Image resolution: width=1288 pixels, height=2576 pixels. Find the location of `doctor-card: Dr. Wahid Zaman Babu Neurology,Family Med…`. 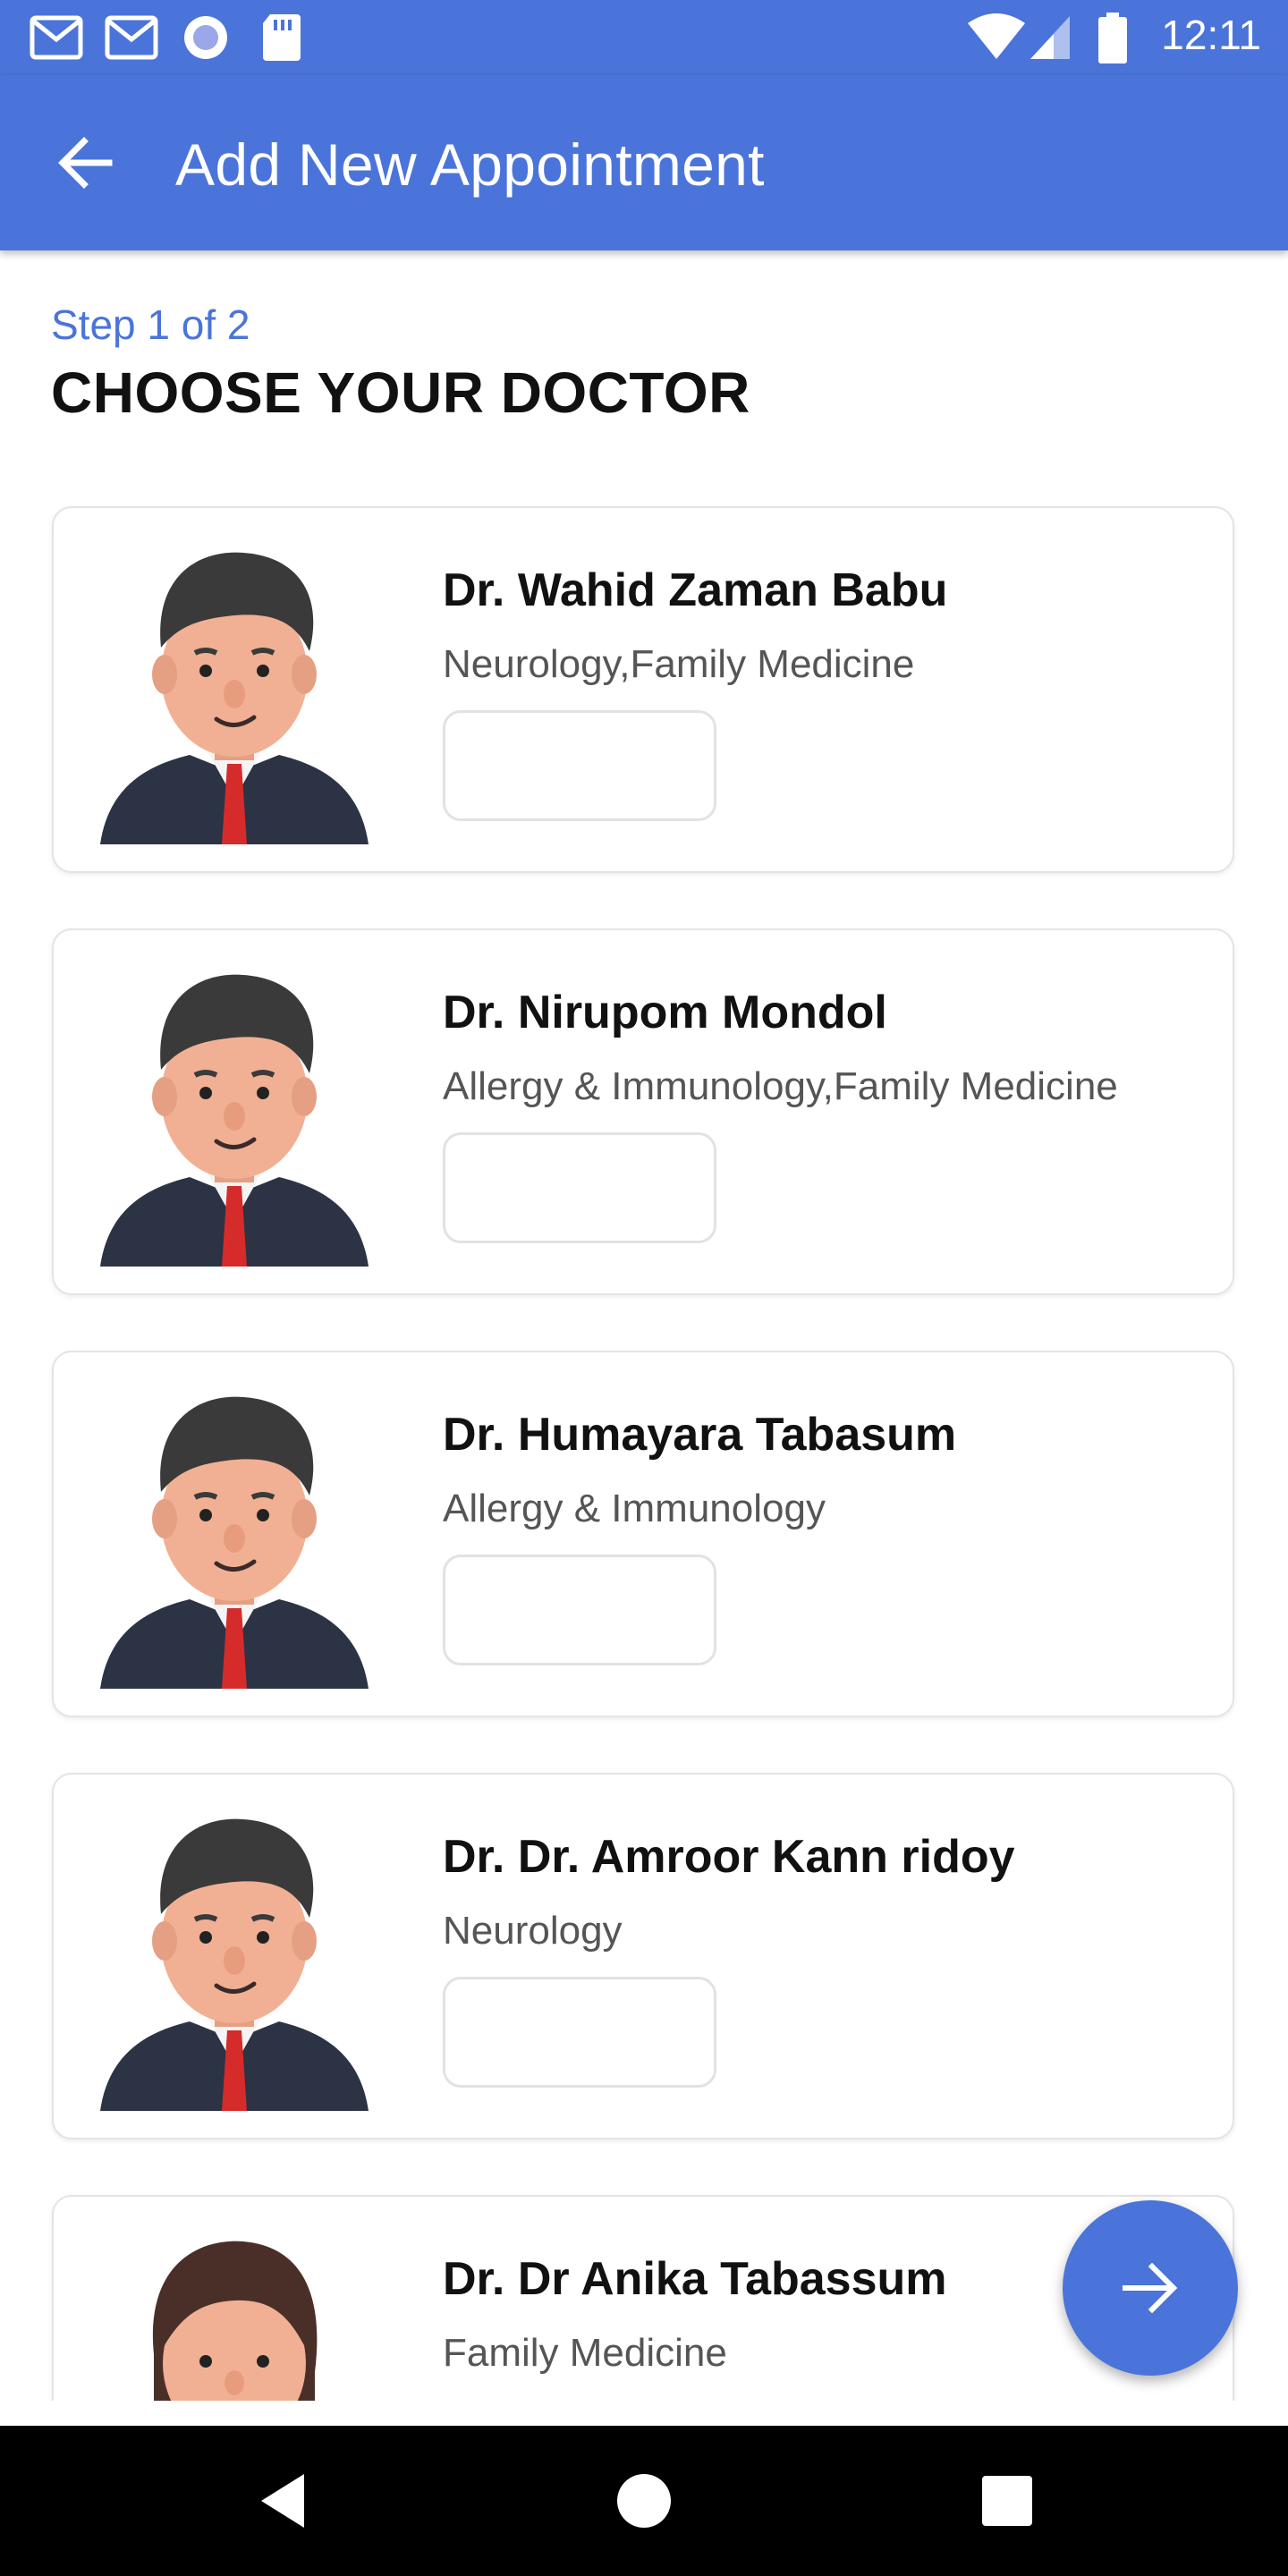

doctor-card: Dr. Wahid Zaman Babu Neurology,Family Med… is located at coordinates (643, 689).